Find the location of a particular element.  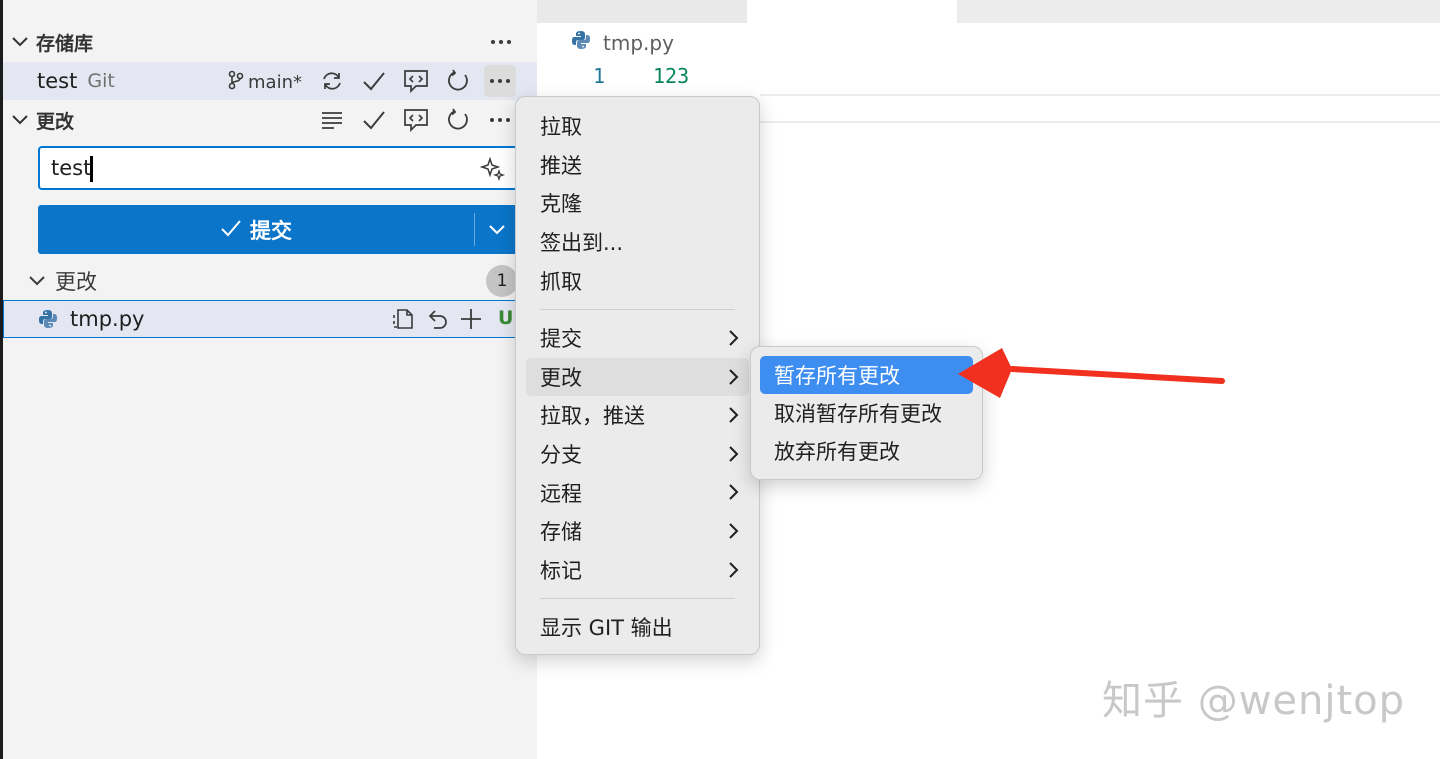

git-branch-icon is located at coordinates (236, 82).